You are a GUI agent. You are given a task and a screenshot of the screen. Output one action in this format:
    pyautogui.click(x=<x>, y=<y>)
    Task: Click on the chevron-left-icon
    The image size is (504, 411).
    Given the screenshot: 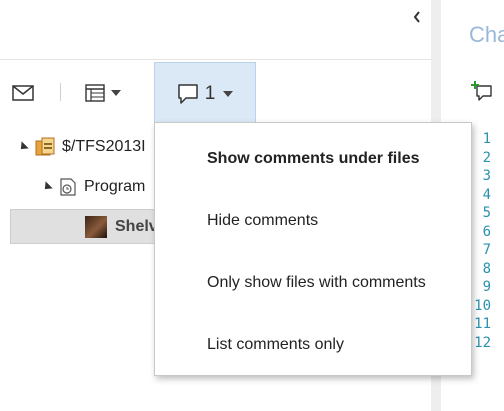 What is the action you would take?
    pyautogui.click(x=416, y=17)
    